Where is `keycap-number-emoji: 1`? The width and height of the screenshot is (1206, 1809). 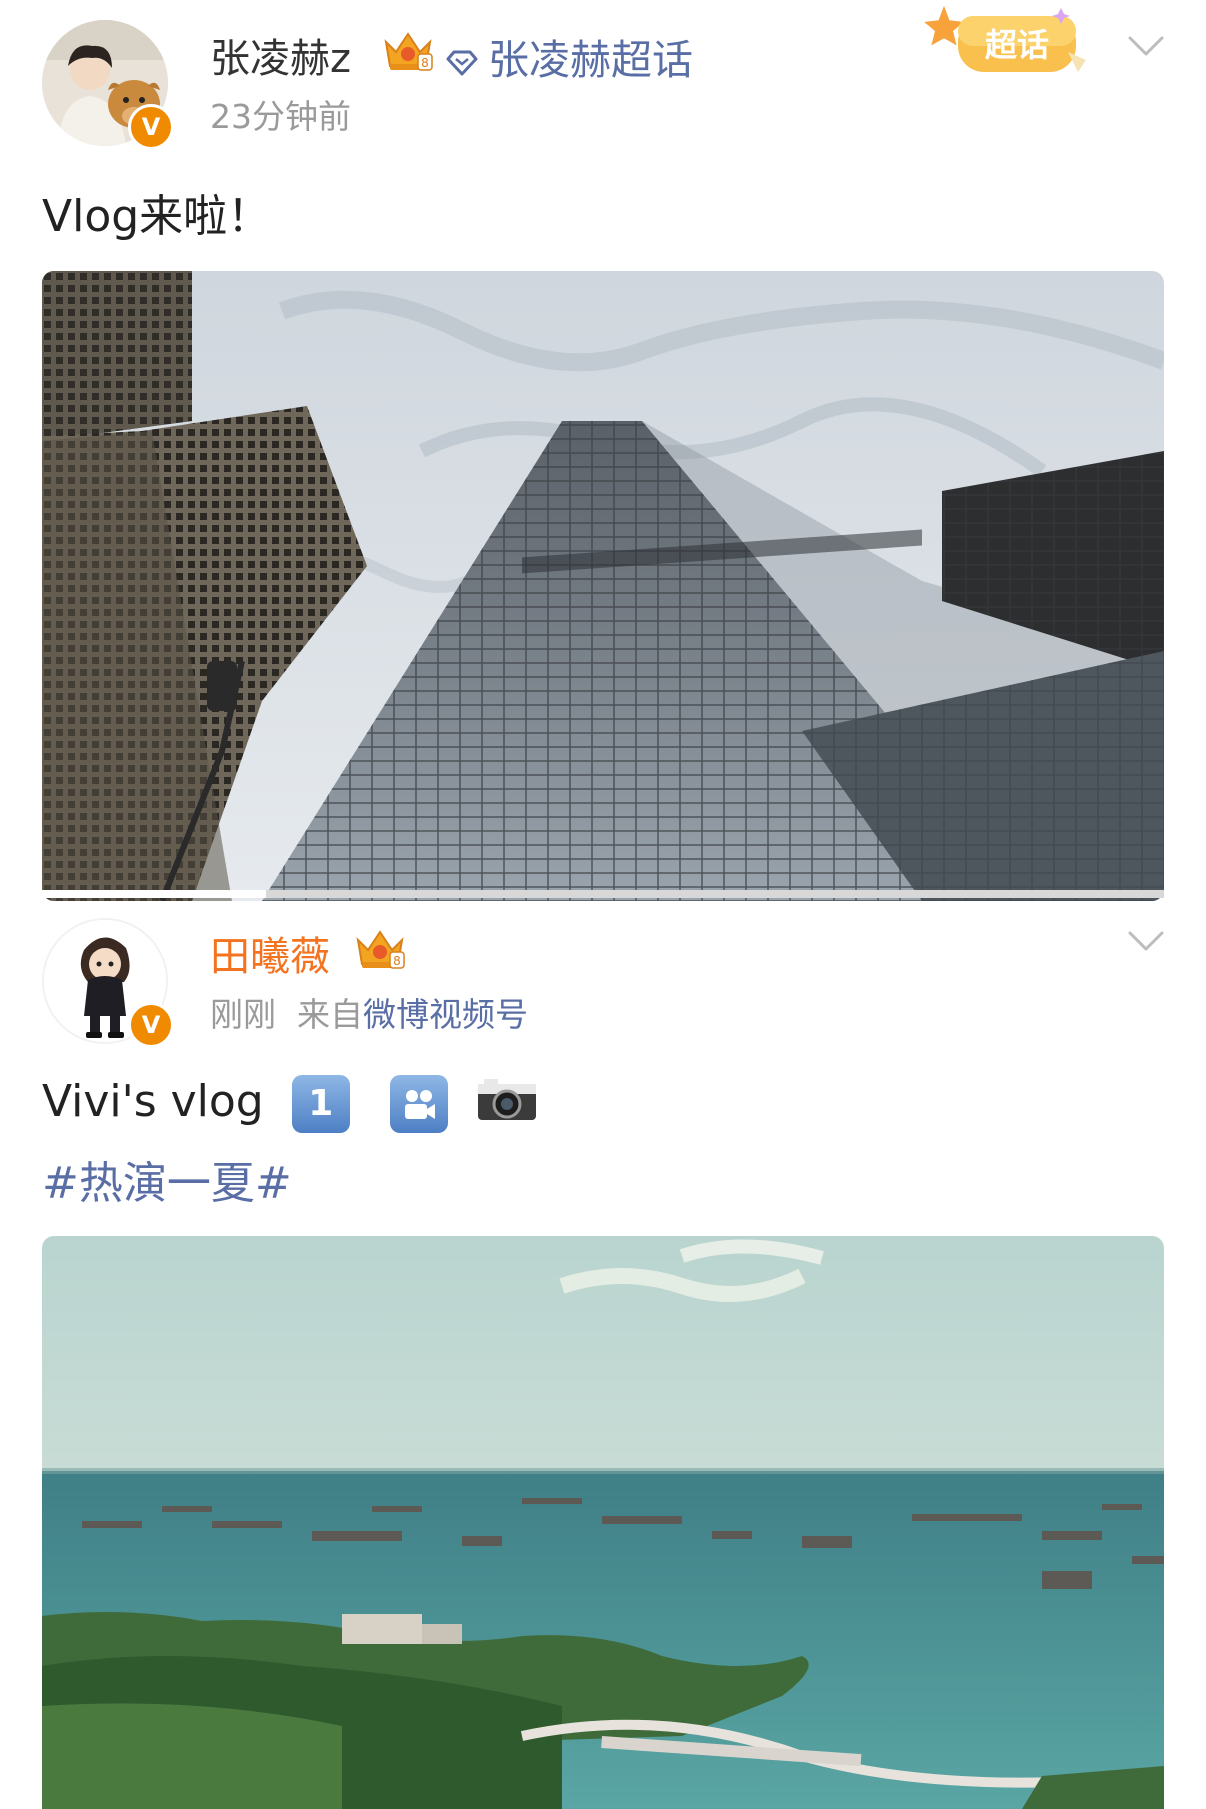 keycap-number-emoji: 1 is located at coordinates (320, 1104).